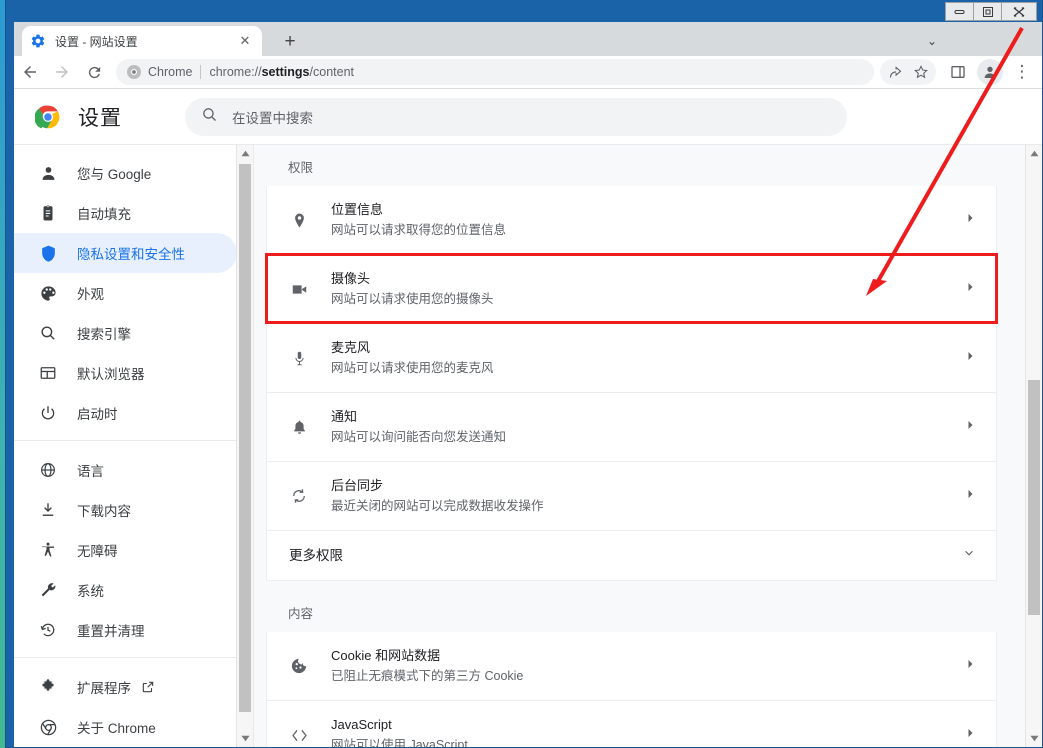 The image size is (1043, 748). I want to click on sidebar-item-restore: 重置并清理, so click(125, 630).